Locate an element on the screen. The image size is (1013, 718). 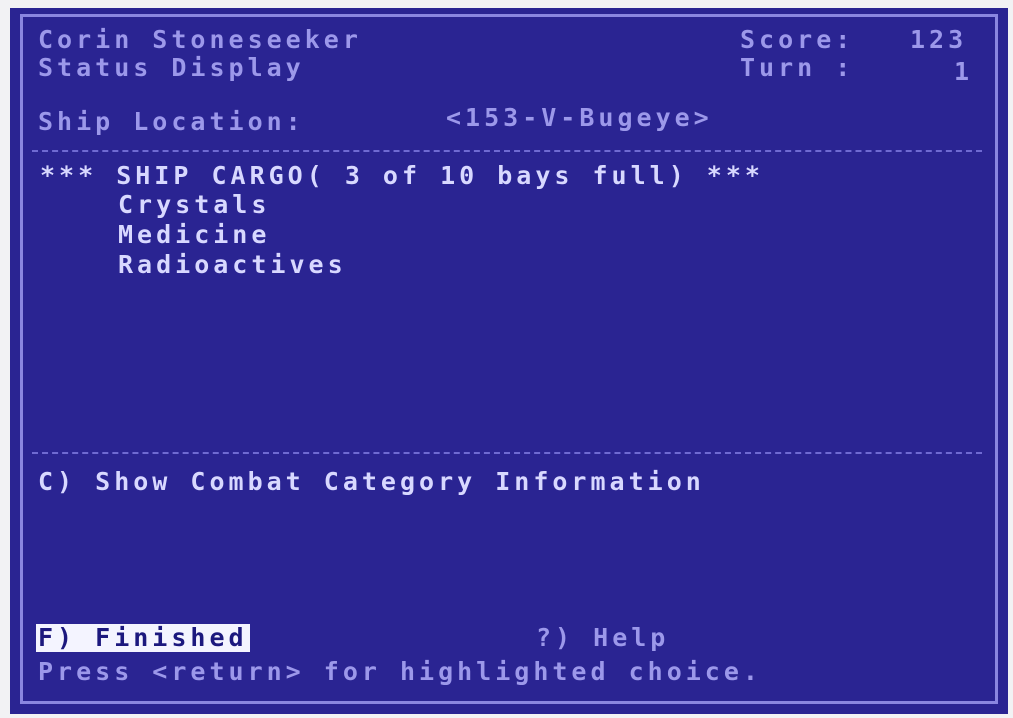
cargo-item: Medicine is located at coordinates (194, 234).